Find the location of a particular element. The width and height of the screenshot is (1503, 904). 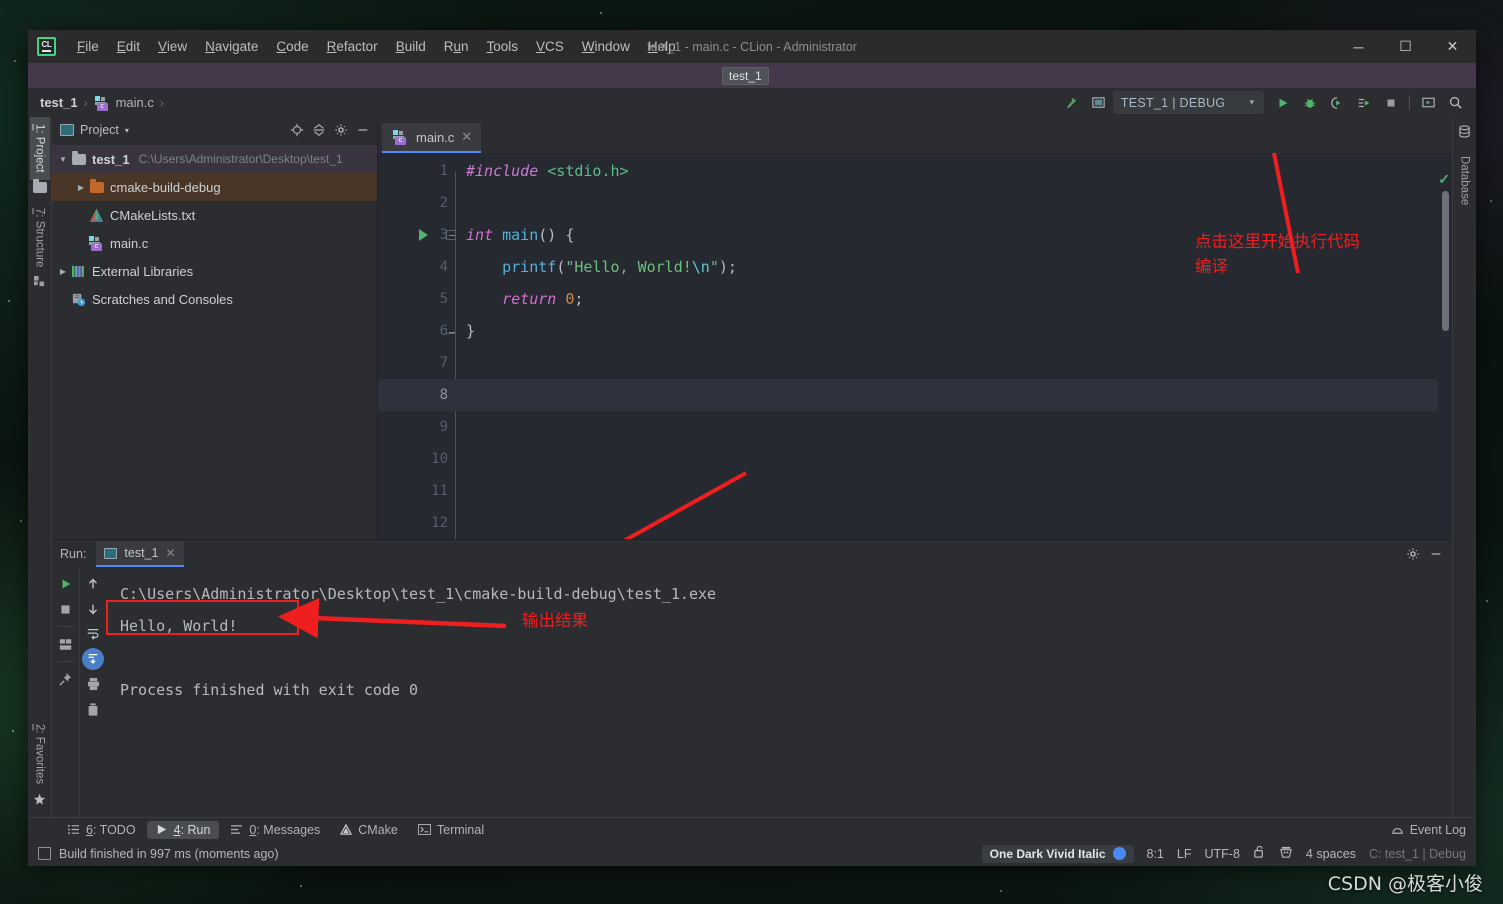

event-log-area: Event Log is located at coordinates (1433, 830).